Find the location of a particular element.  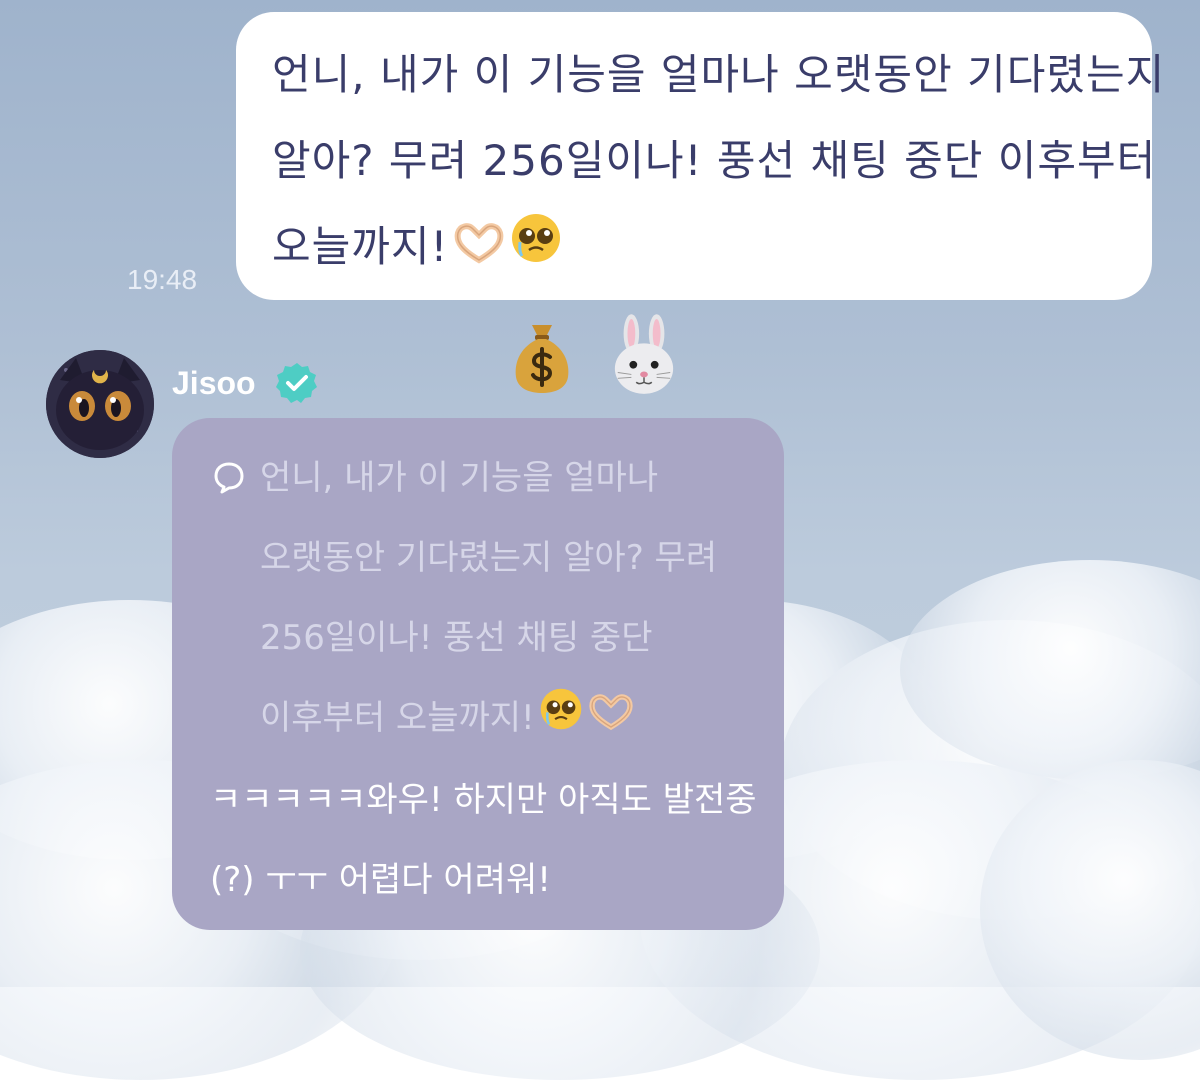

reply-text: ㅋㅋㅋㅋㅋ와우! 하지만 아직도 발전중 (?) ㅜㅜ 어렵다 어려워! is located at coordinates (483, 840).